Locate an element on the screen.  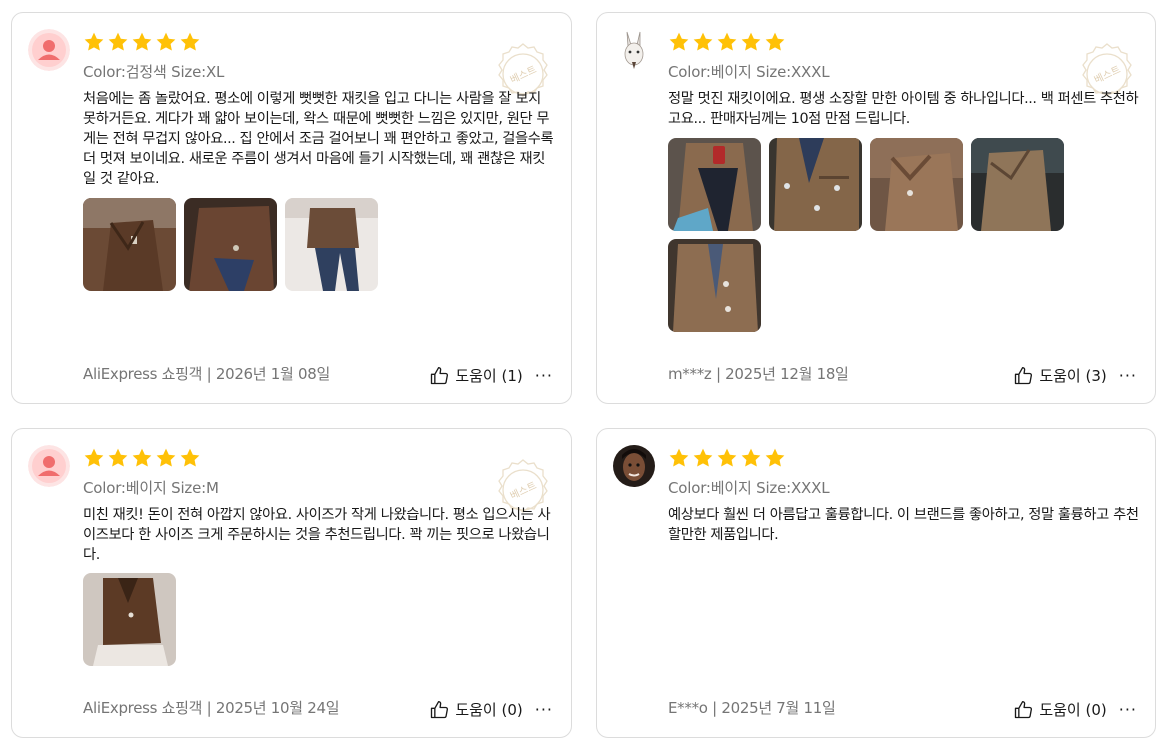
helpful-button: 도움이 (1) ··· is located at coordinates (491, 375).